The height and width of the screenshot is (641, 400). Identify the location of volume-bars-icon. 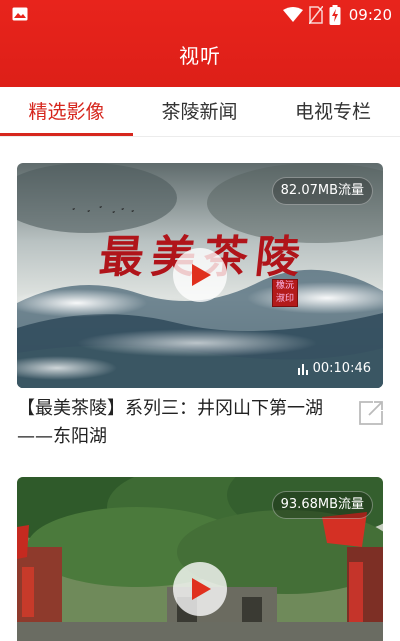
(302, 369).